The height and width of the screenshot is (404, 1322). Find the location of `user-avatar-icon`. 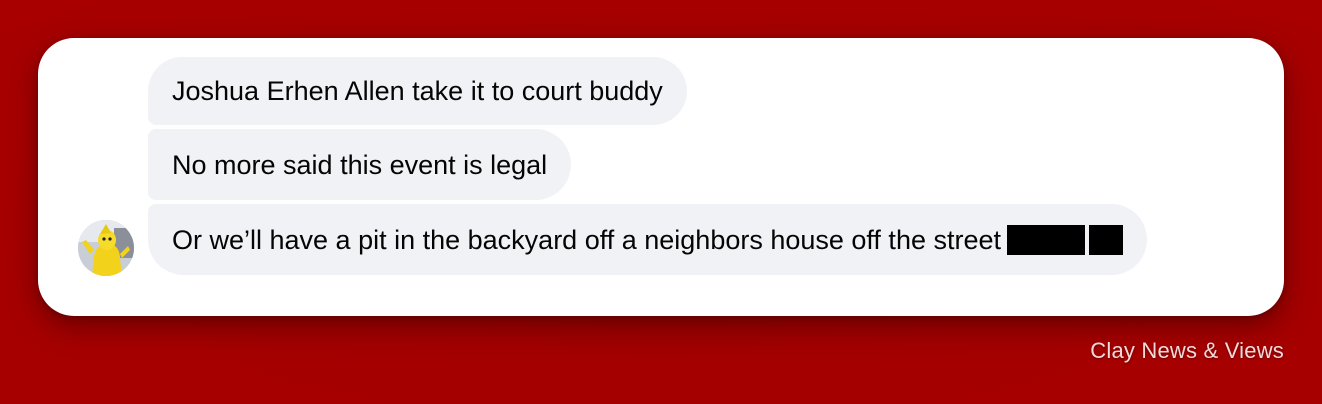

user-avatar-icon is located at coordinates (106, 248).